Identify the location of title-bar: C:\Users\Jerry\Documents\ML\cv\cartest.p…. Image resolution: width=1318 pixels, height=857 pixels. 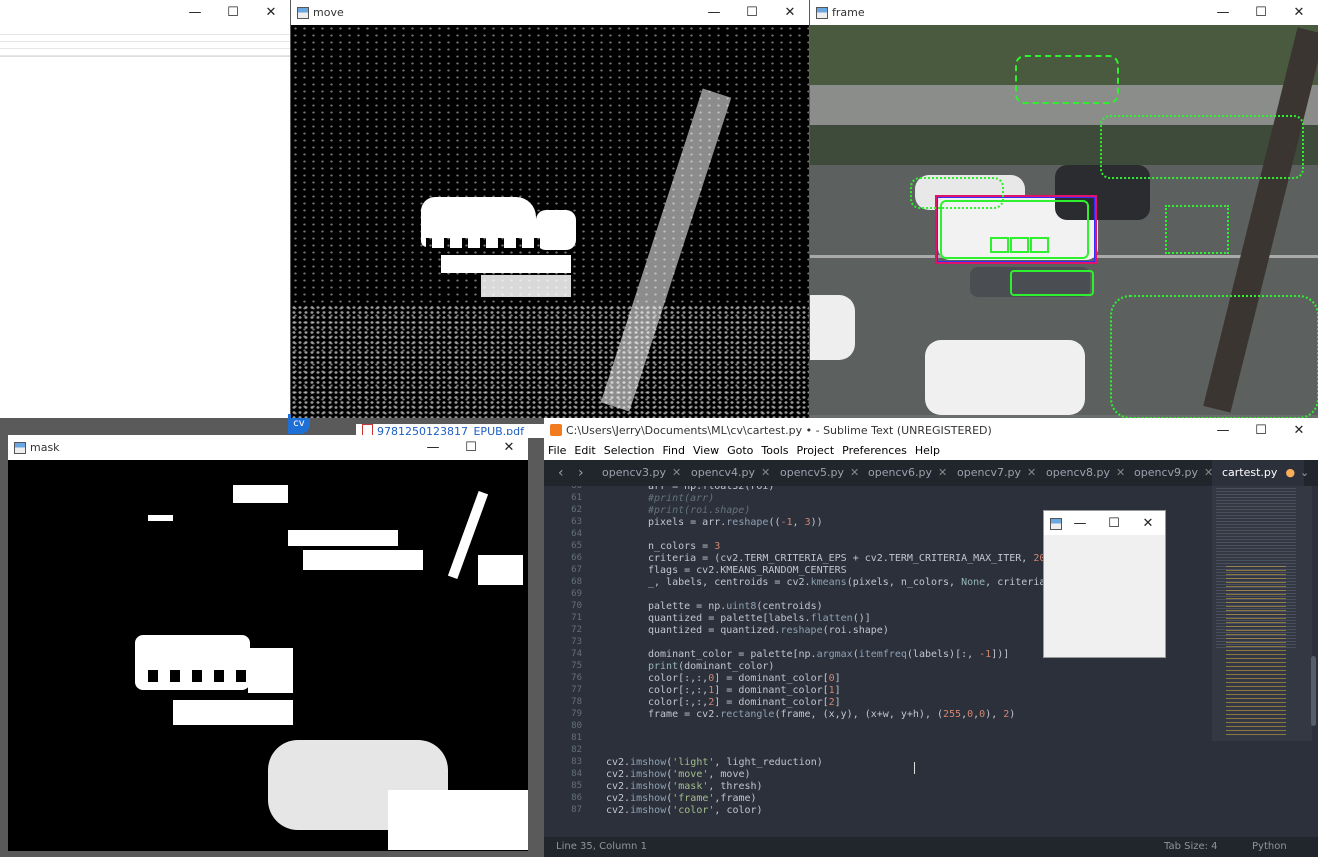
(931, 430).